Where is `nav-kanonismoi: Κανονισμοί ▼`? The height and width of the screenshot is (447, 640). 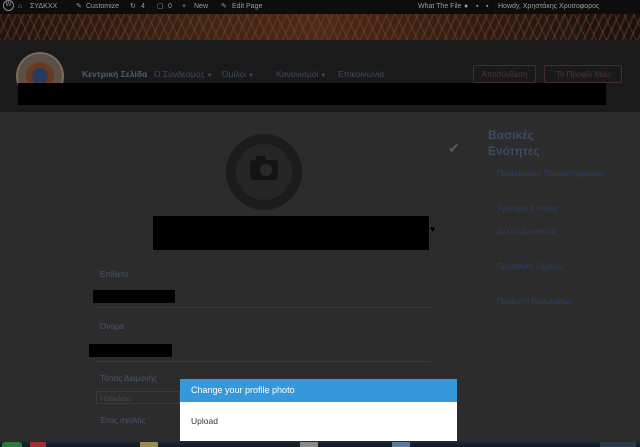
nav-kanonismoi: Κανονισμοί ▼ is located at coordinates (301, 74).